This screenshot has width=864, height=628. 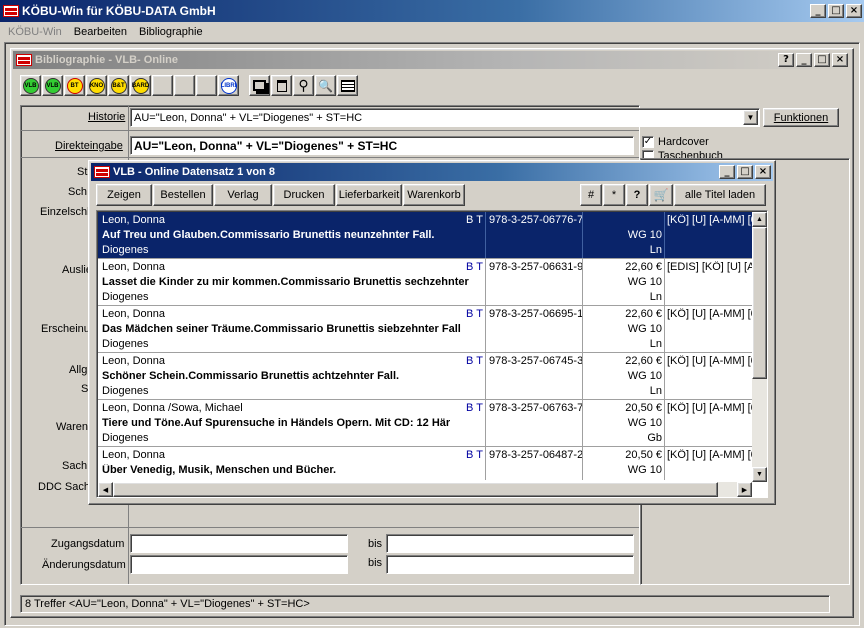 What do you see at coordinates (118, 85) in the screenshot?
I see `bnt-button: B&T` at bounding box center [118, 85].